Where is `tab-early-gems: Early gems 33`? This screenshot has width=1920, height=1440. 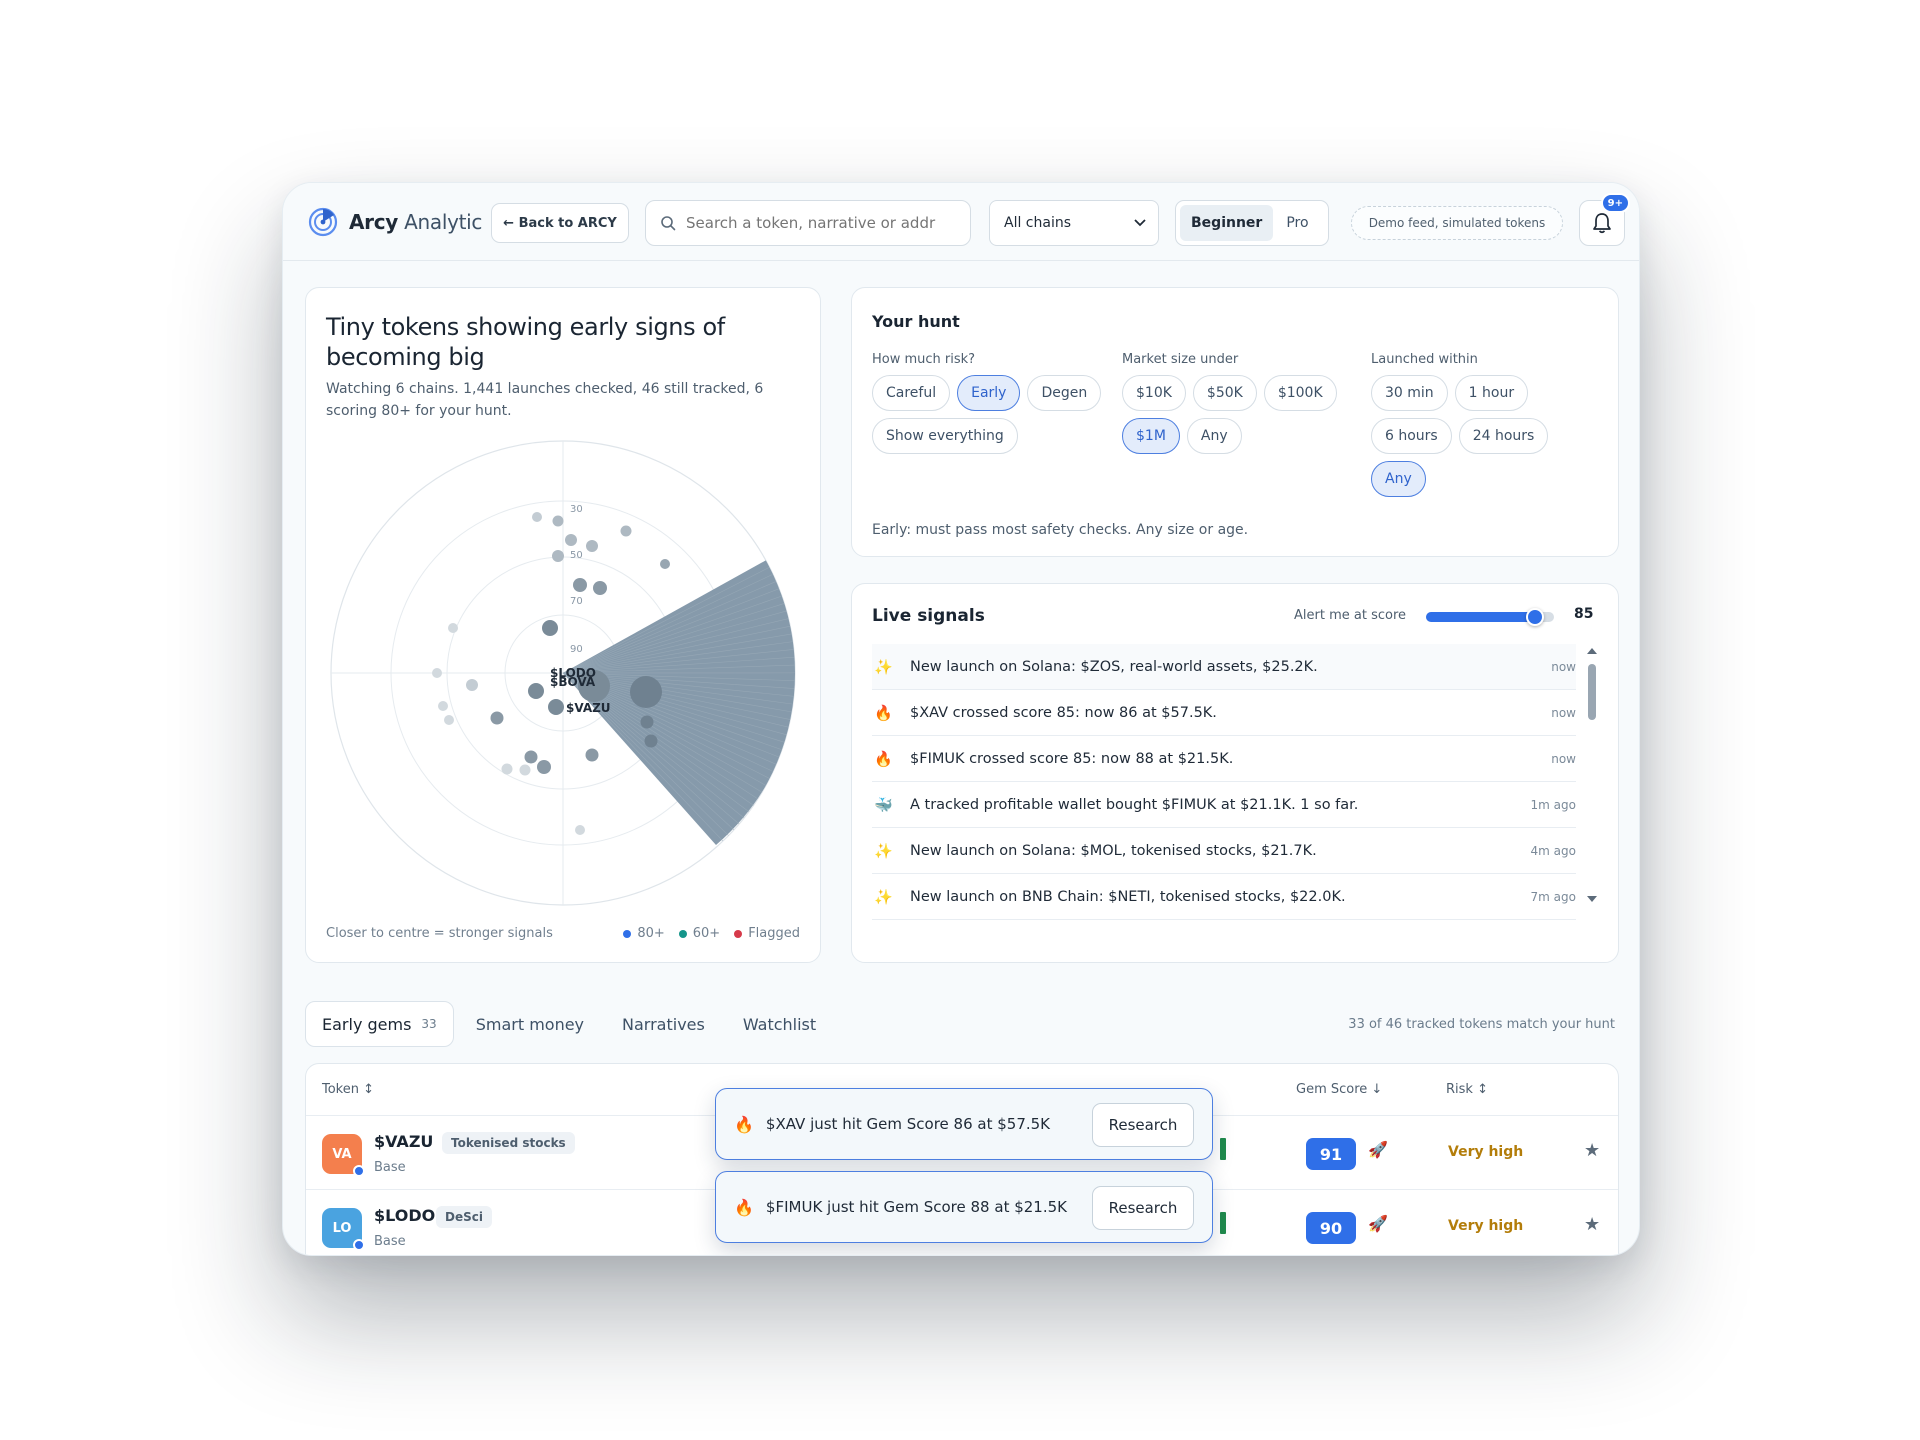
tab-early-gems: Early gems 33 is located at coordinates (379, 1024).